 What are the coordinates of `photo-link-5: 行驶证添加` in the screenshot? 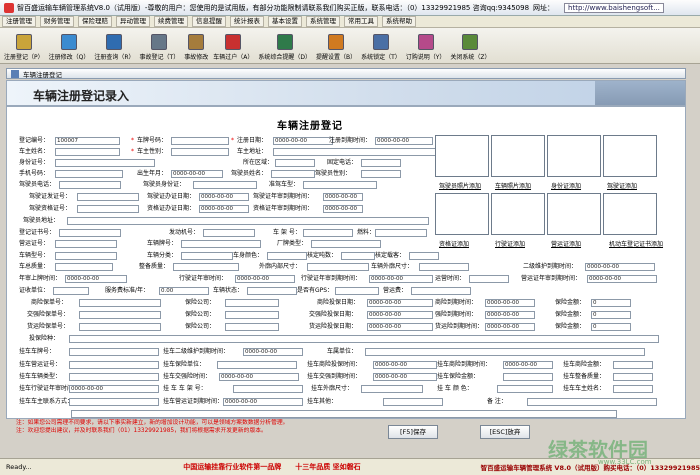 It's located at (510, 243).